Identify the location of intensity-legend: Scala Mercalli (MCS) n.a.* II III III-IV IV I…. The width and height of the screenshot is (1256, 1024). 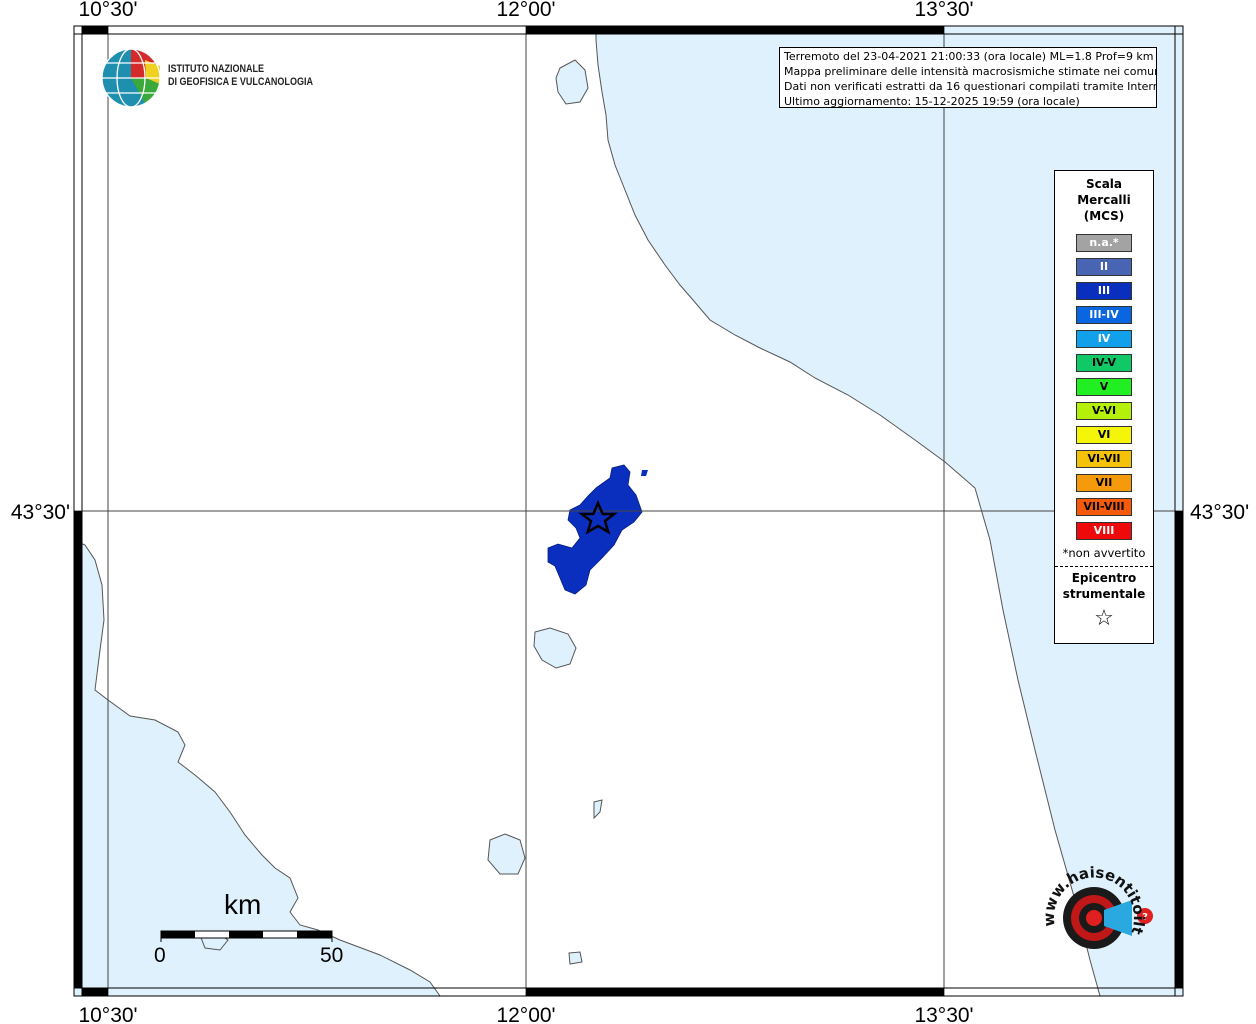
(1104, 407).